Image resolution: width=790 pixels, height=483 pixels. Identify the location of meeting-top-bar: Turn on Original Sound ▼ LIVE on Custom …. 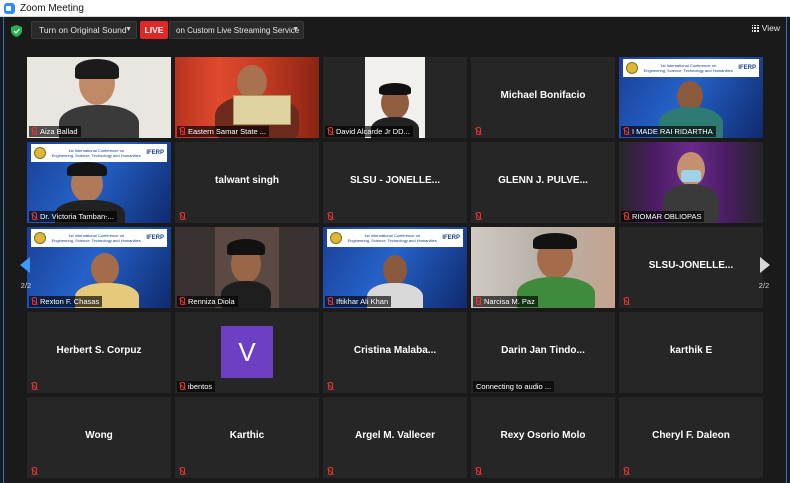
(396, 32).